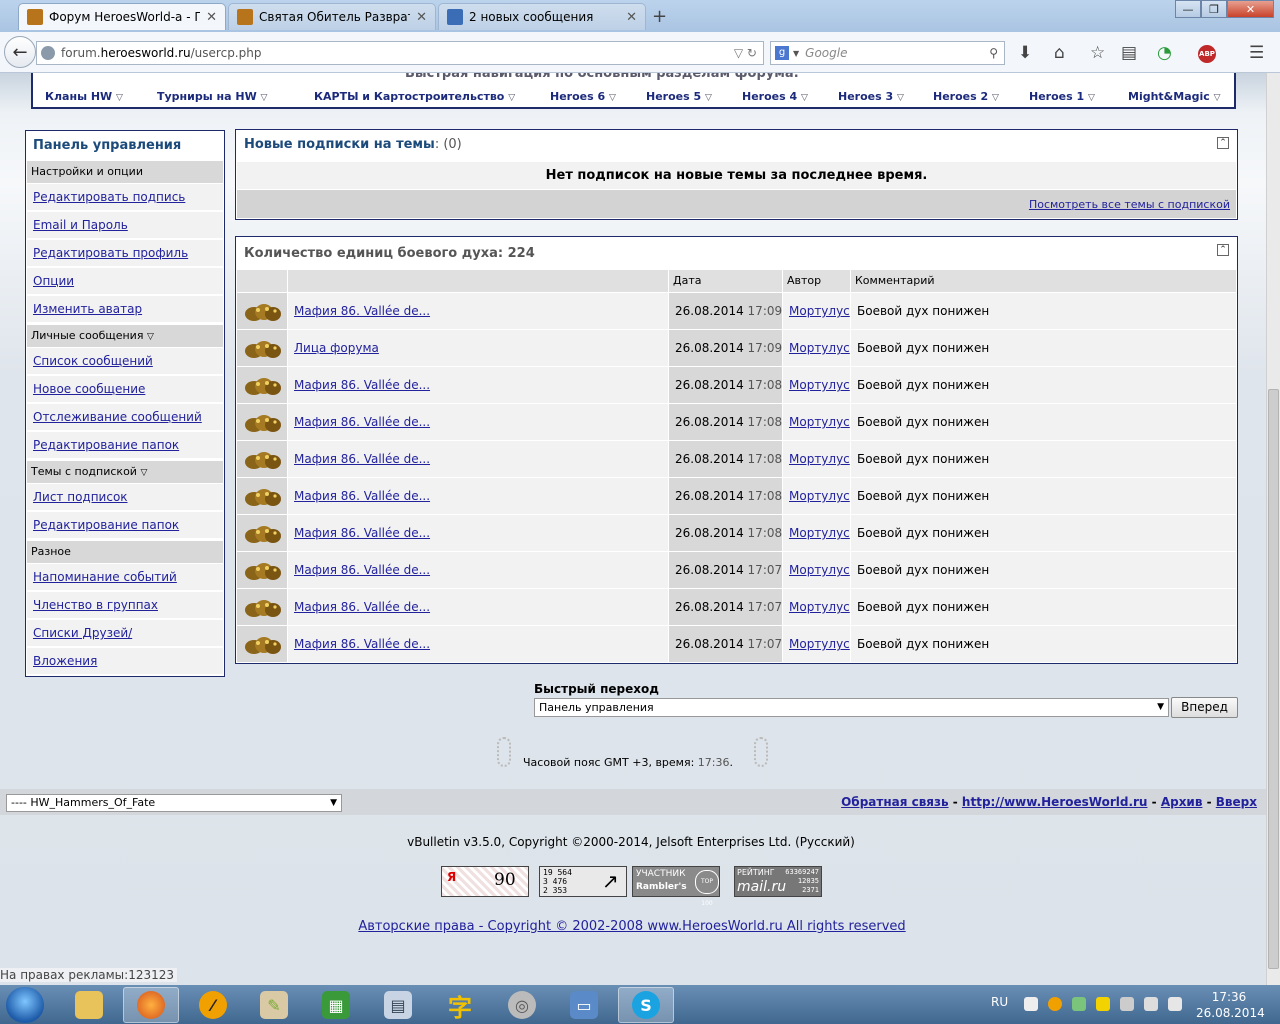  I want to click on language-indicator: RU, so click(999, 1002).